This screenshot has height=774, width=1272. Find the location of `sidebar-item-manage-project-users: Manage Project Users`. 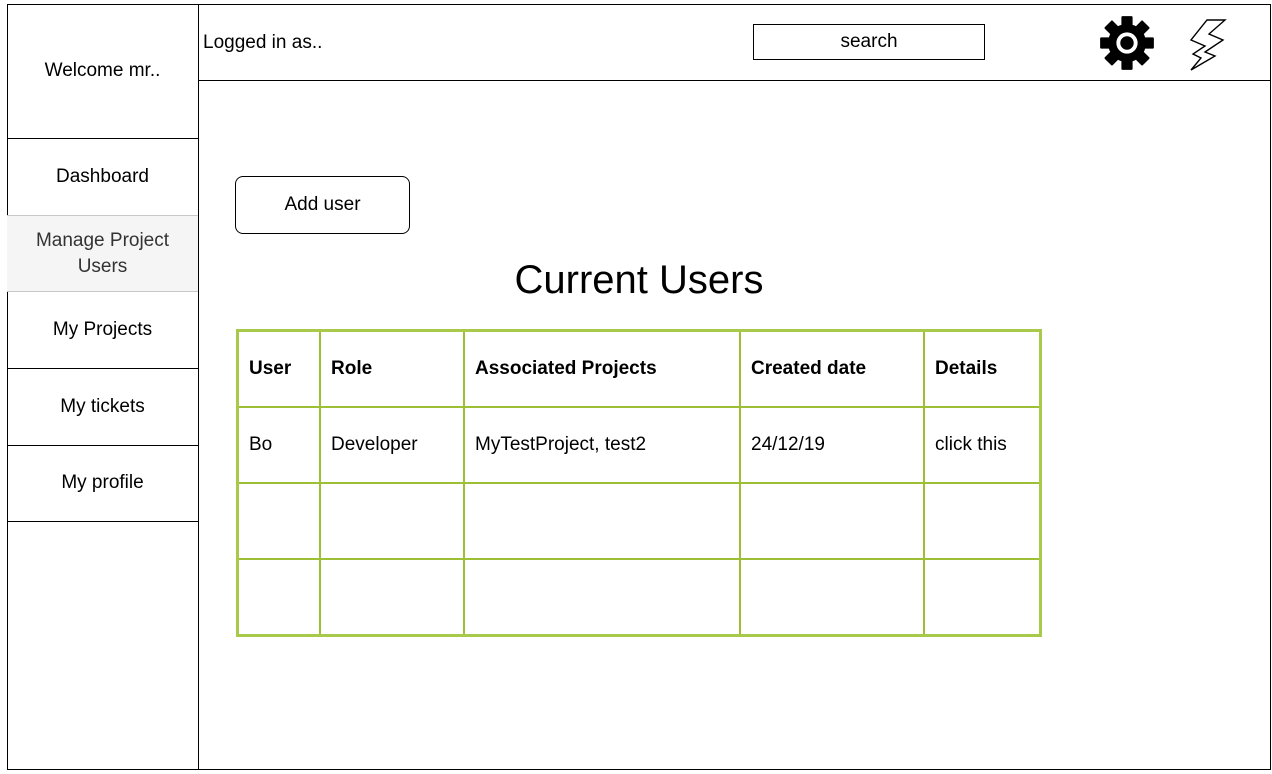

sidebar-item-manage-project-users: Manage Project Users is located at coordinates (102, 253).